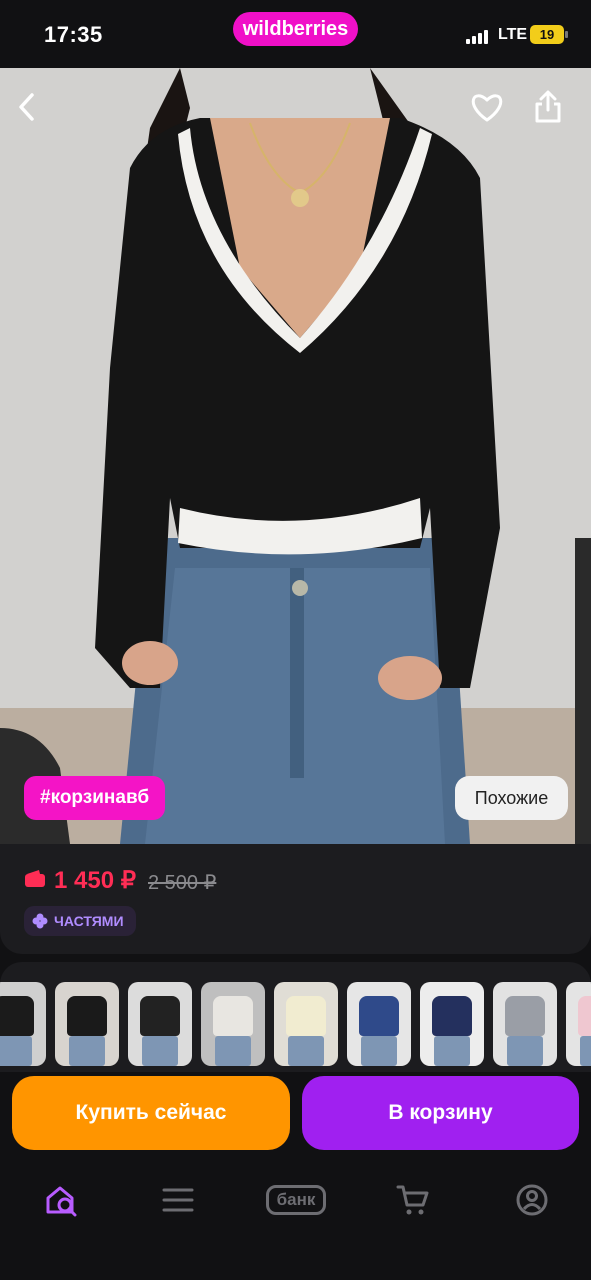 This screenshot has height=1280, width=591. Describe the element at coordinates (151, 1113) in the screenshot. I see `buy-now-button: Купить сейчас` at that location.